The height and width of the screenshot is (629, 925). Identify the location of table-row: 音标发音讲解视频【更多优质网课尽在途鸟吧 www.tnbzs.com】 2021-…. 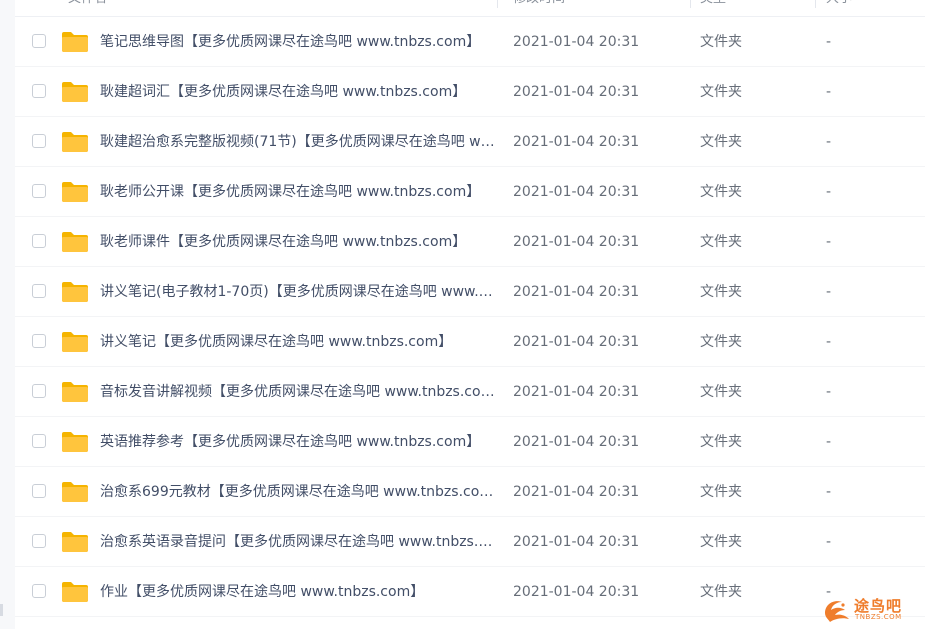
(470, 392).